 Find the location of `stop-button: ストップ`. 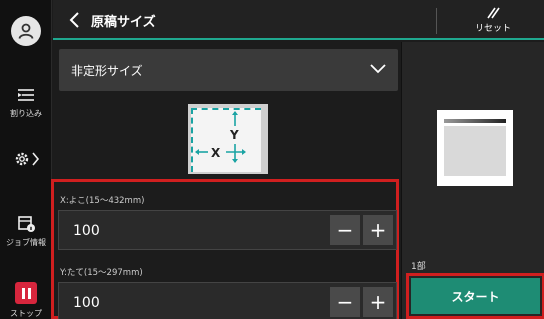

stop-button: ストップ is located at coordinates (26, 300).